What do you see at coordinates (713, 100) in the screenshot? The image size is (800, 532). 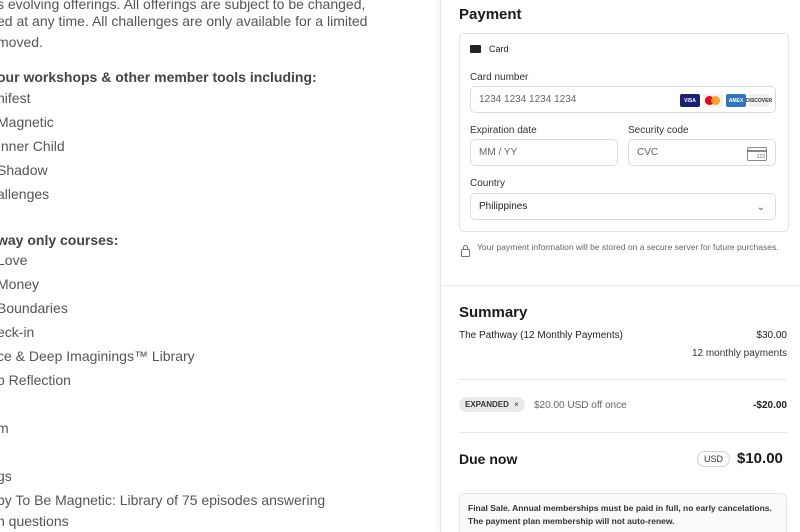 I see `mastercard-icon` at bounding box center [713, 100].